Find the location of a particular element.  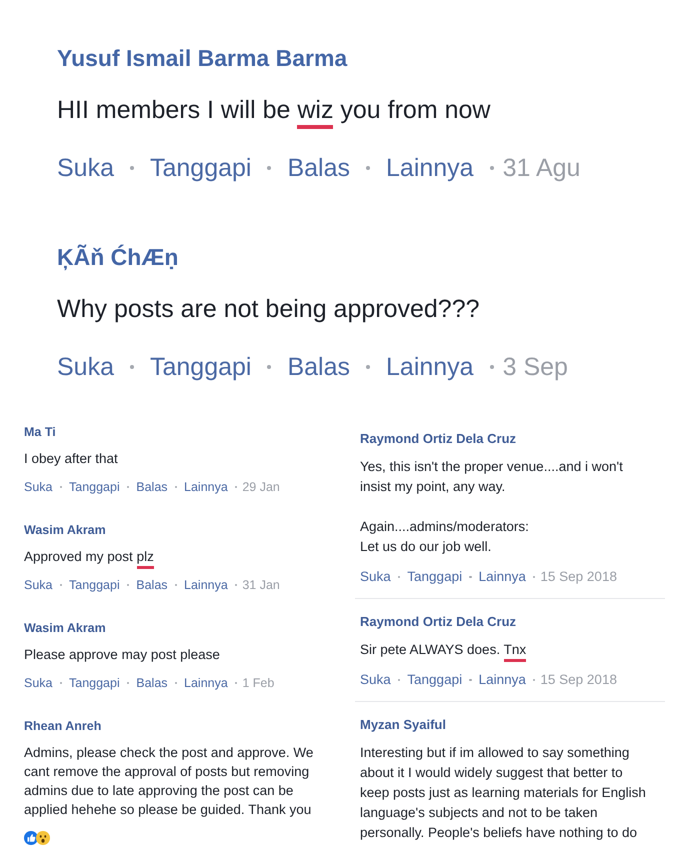

comment-time: 29 Jan is located at coordinates (261, 487).